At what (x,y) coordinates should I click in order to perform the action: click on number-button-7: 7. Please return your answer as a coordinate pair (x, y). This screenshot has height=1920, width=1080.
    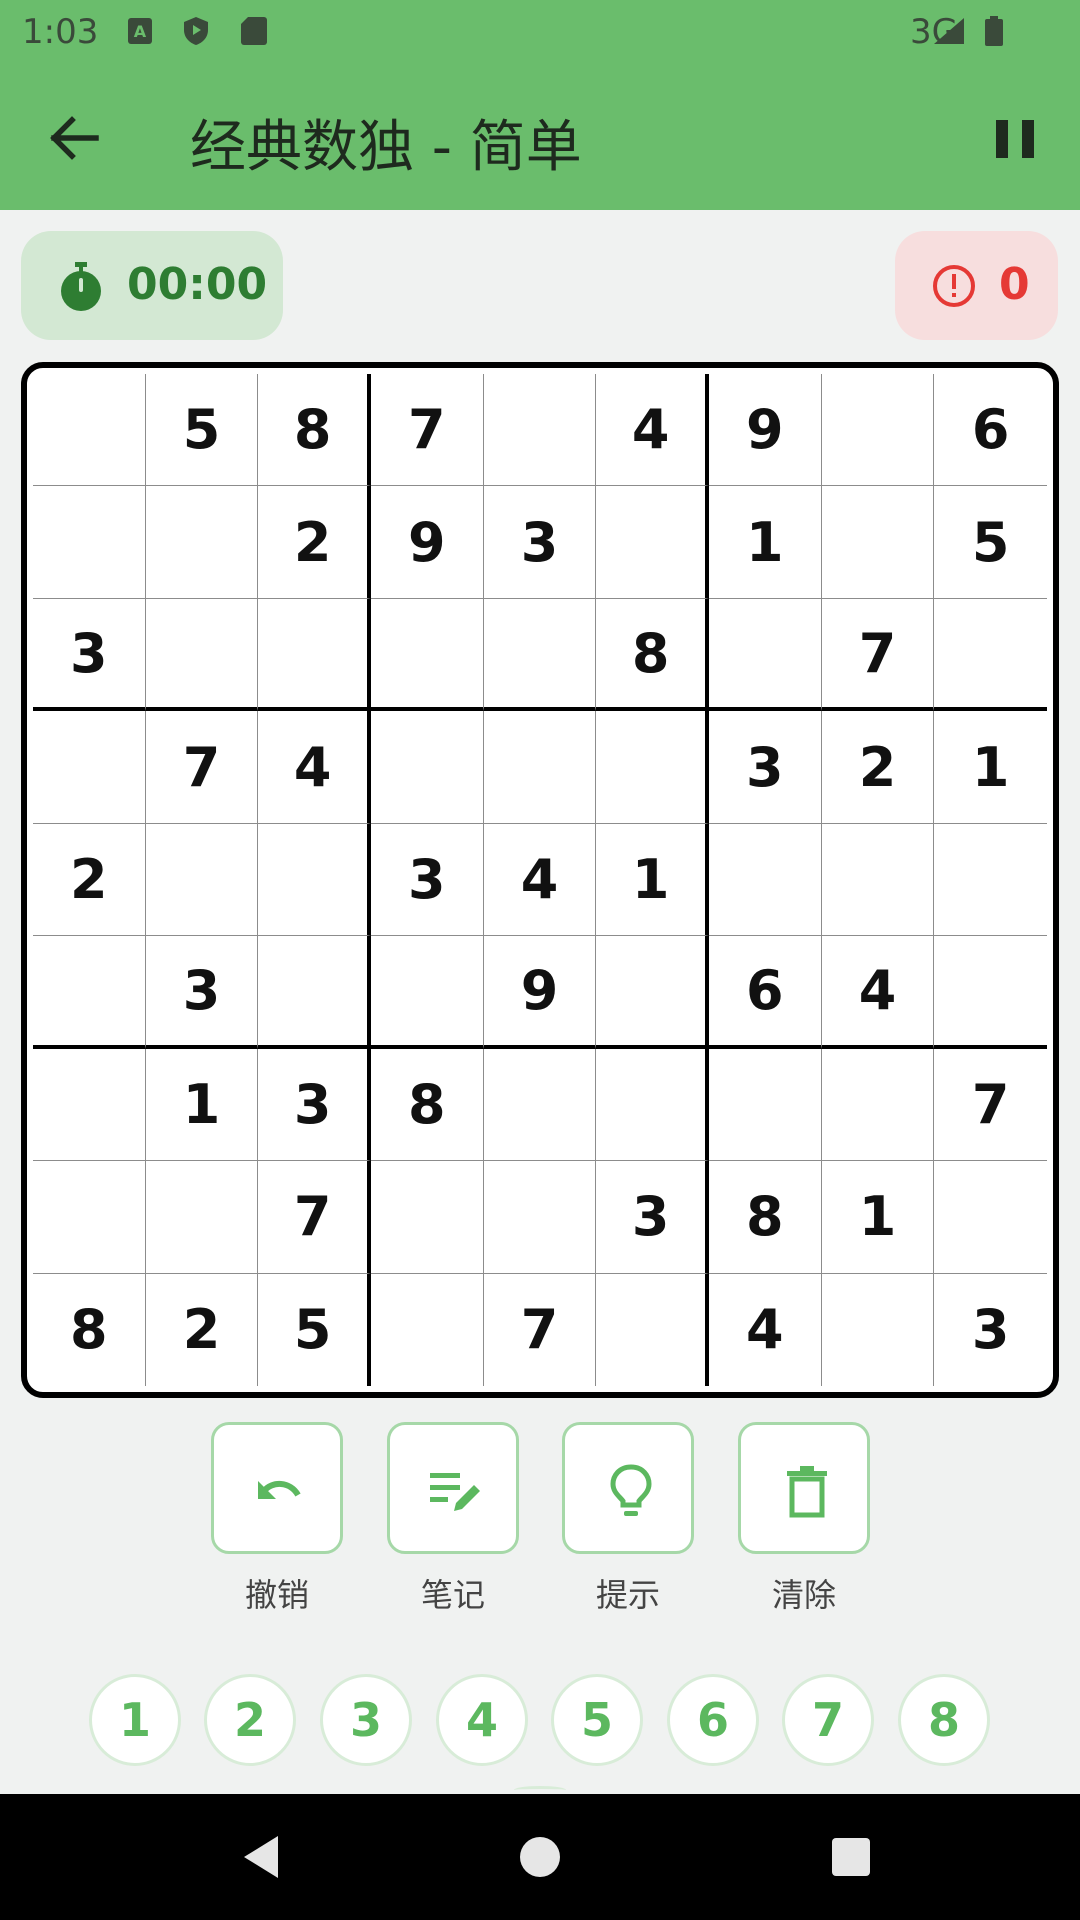
    Looking at the image, I should click on (828, 1720).